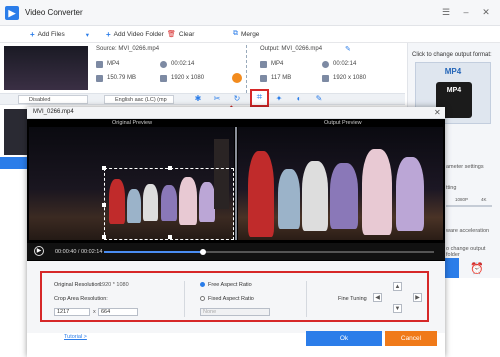 This screenshot has width=500, height=357. I want to click on add-video-folder-label: Add Video Folder, so click(138, 34).